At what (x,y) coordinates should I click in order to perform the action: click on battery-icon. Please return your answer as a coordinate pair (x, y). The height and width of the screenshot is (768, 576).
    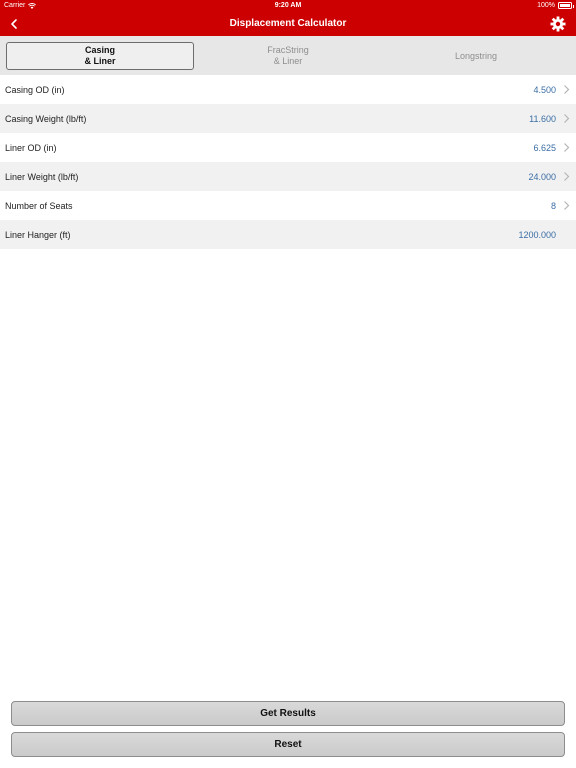
    Looking at the image, I should click on (566, 5).